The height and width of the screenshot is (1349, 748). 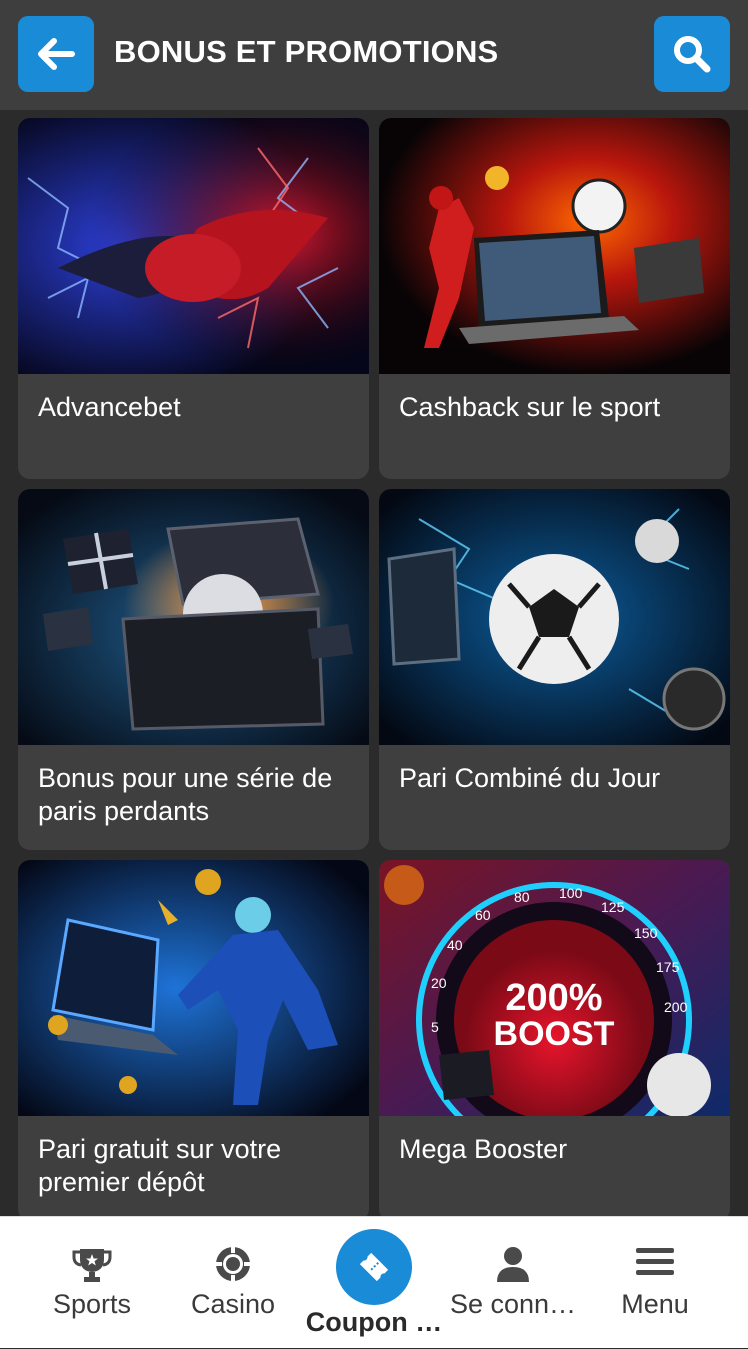 I want to click on back-button, so click(x=56, y=54).